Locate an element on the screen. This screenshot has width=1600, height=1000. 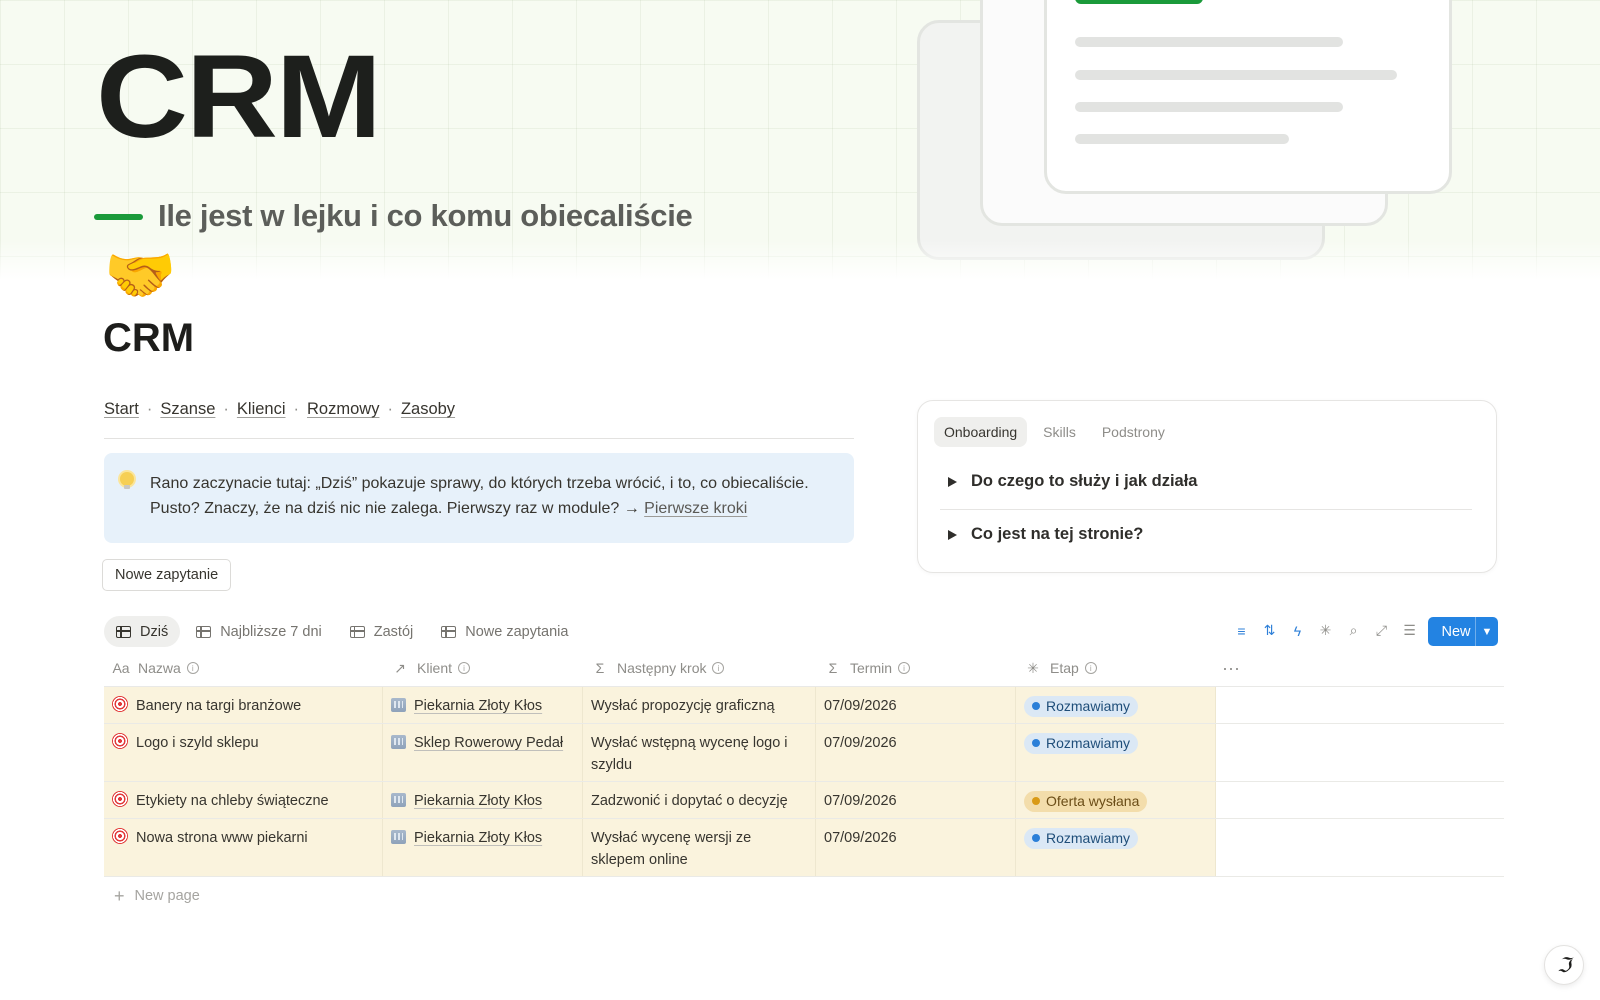
column-header-nazwa: Aa Nazwa i is located at coordinates (243, 668).